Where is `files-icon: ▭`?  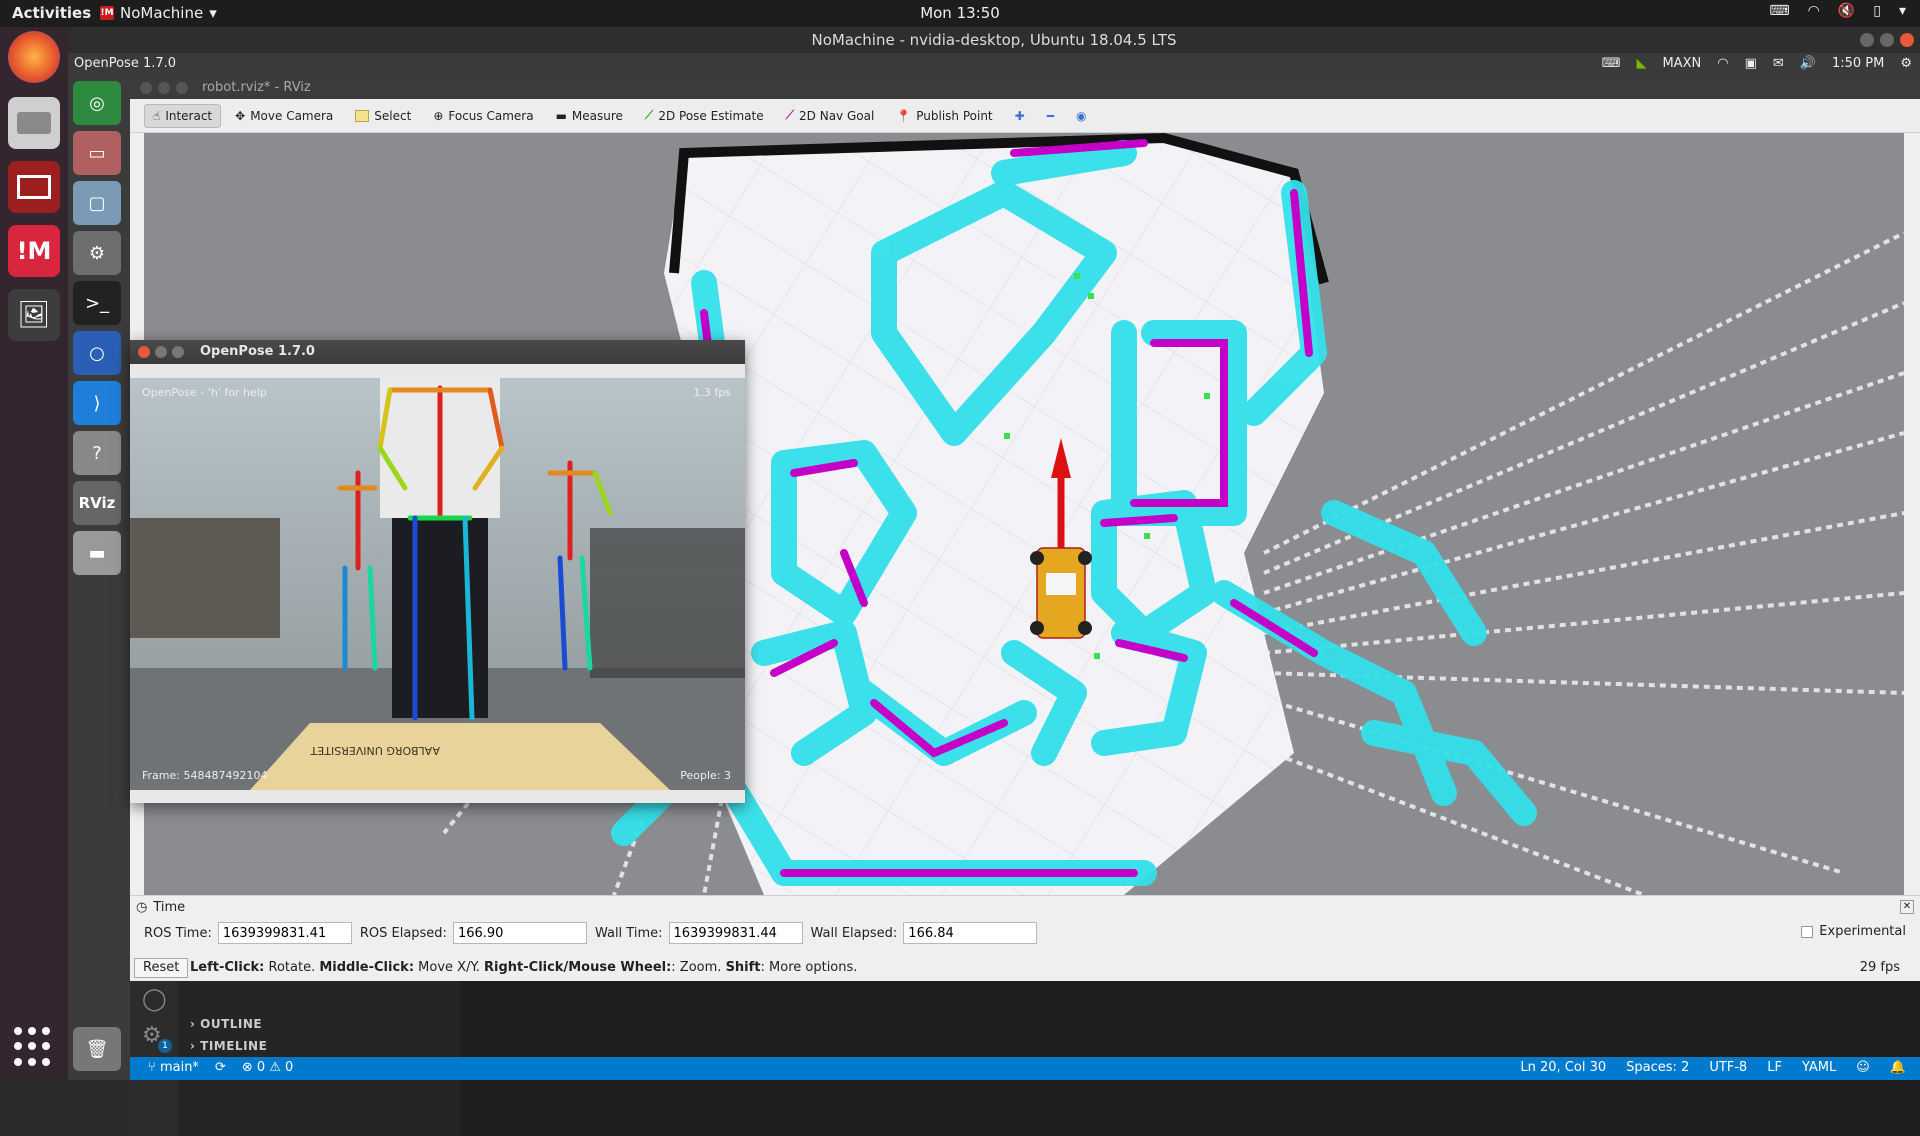
files-icon: ▭ is located at coordinates (97, 153).